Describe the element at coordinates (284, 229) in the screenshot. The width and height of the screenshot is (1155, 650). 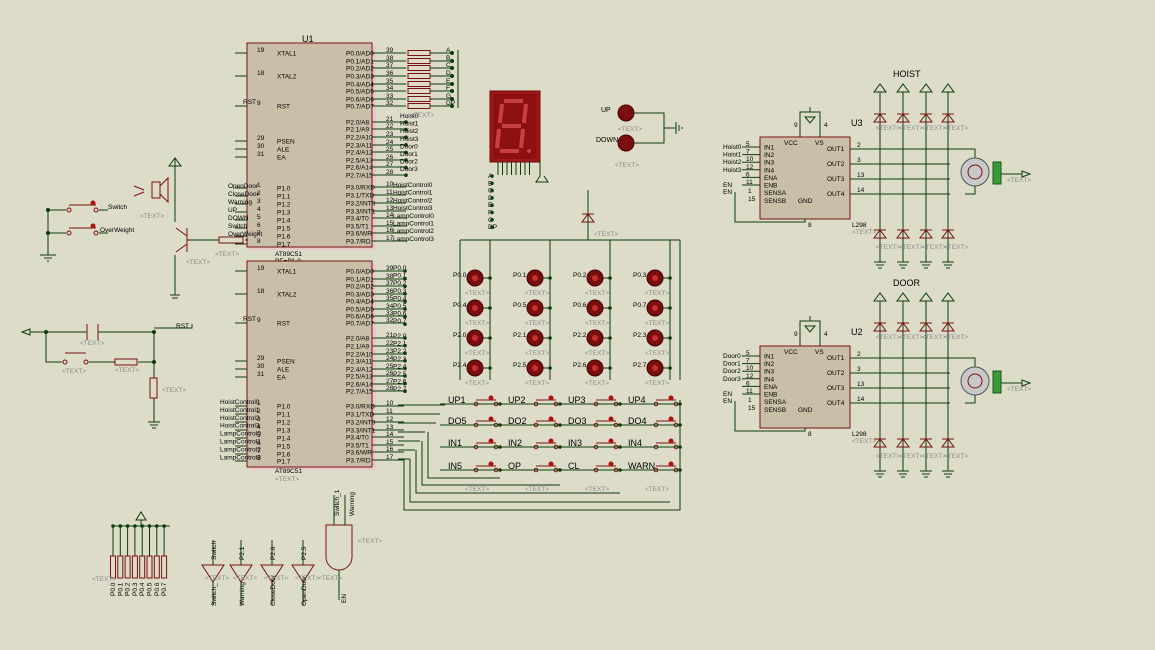
I see `u1-lpin-name: P1.5` at that location.